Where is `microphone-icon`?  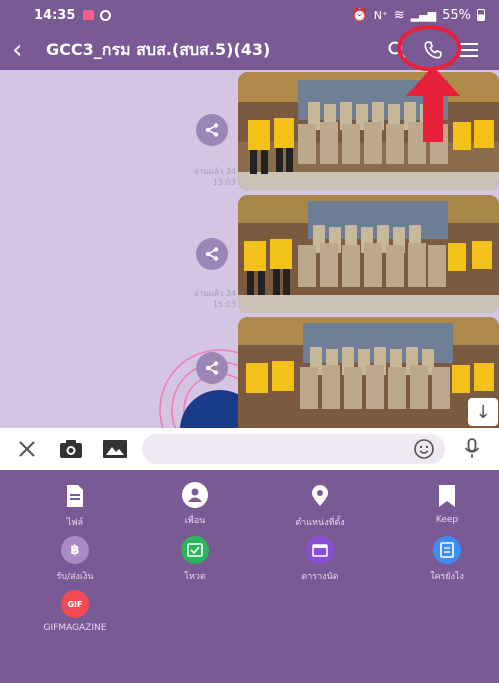 microphone-icon is located at coordinates (472, 448).